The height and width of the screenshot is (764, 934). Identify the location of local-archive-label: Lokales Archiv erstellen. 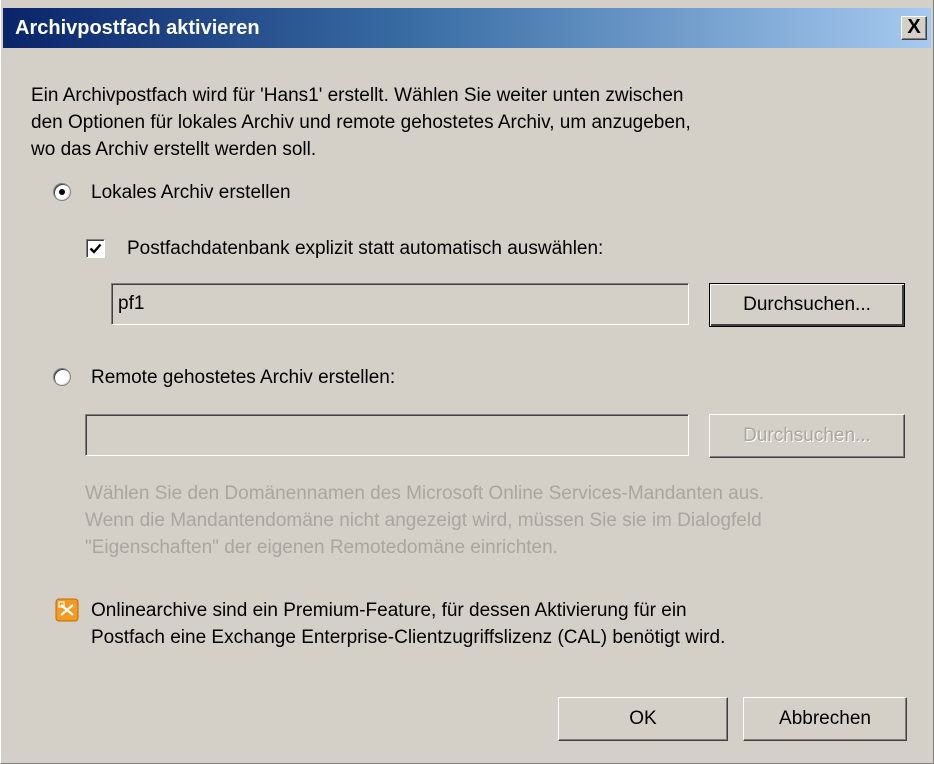
(191, 193).